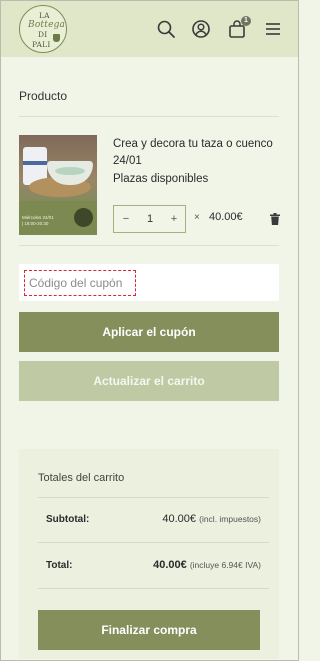  Describe the element at coordinates (197, 217) in the screenshot. I see `multiply-sign: ×` at that location.